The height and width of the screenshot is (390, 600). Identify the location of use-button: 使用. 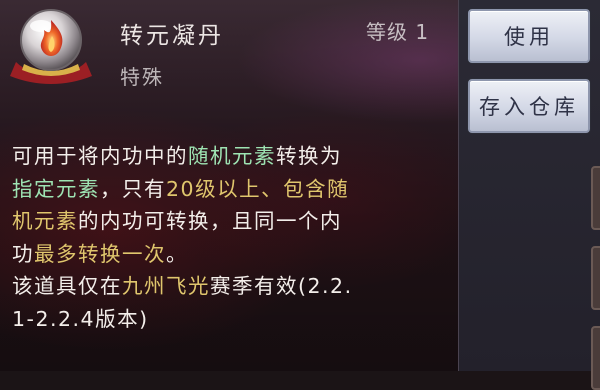
(529, 36).